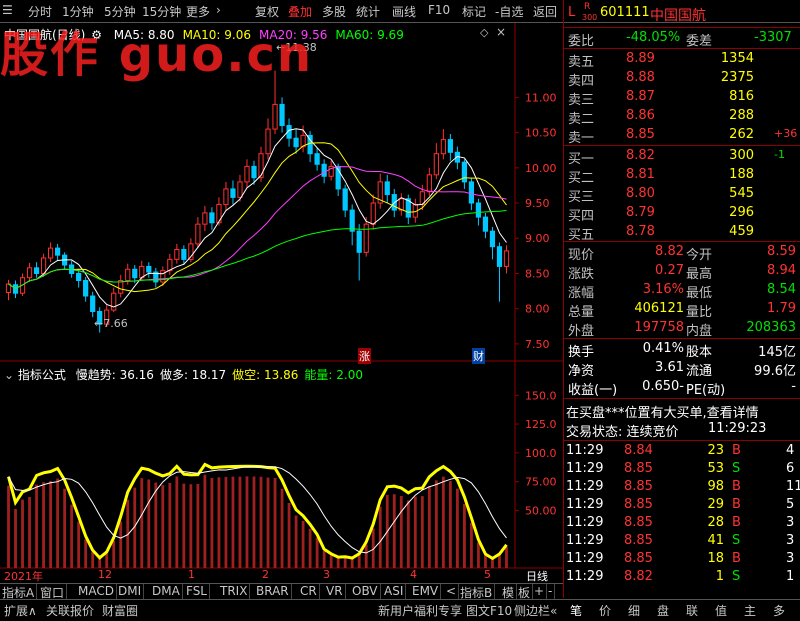 Image resolution: width=800 pixels, height=621 pixels. What do you see at coordinates (540, 592) in the screenshot?
I see `indicator-tab-17: +` at bounding box center [540, 592].